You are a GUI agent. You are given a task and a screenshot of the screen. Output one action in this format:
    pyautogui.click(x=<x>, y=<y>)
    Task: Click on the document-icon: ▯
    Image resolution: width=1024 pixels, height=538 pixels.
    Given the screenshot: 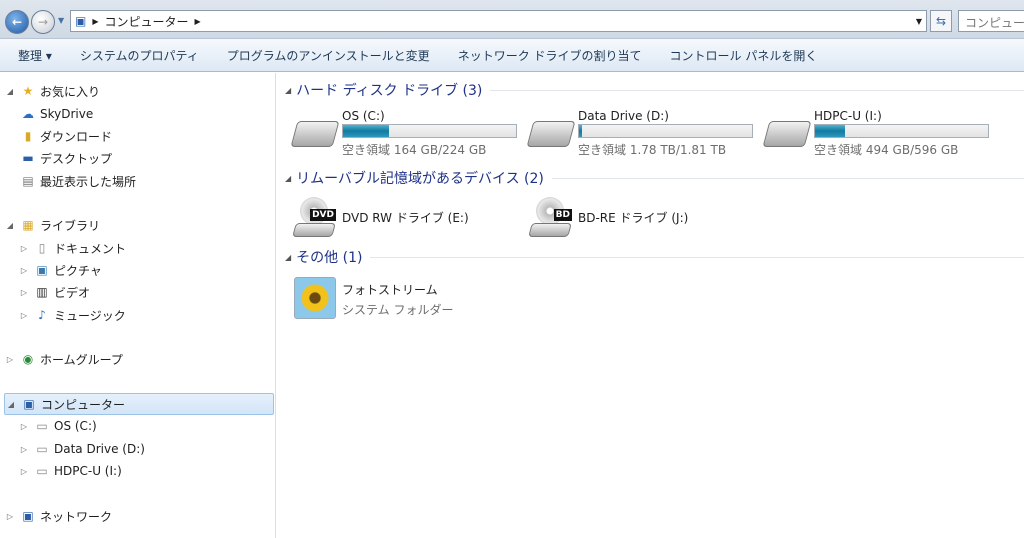 What is the action you would take?
    pyautogui.click(x=42, y=248)
    